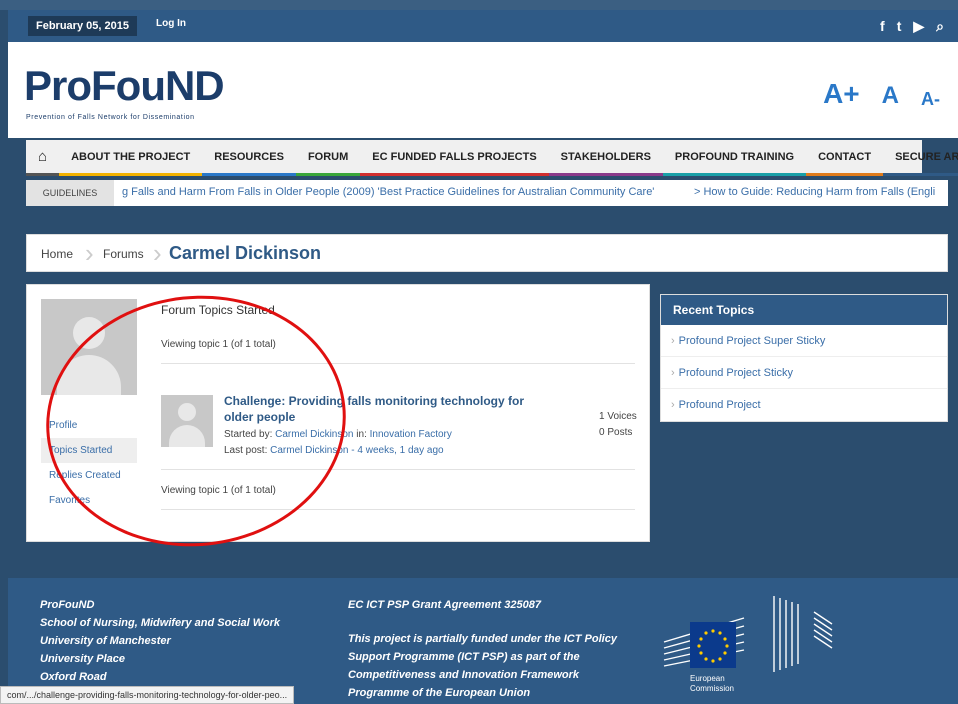 This screenshot has width=958, height=704. I want to click on nav-contact: CONTACT, so click(845, 158).